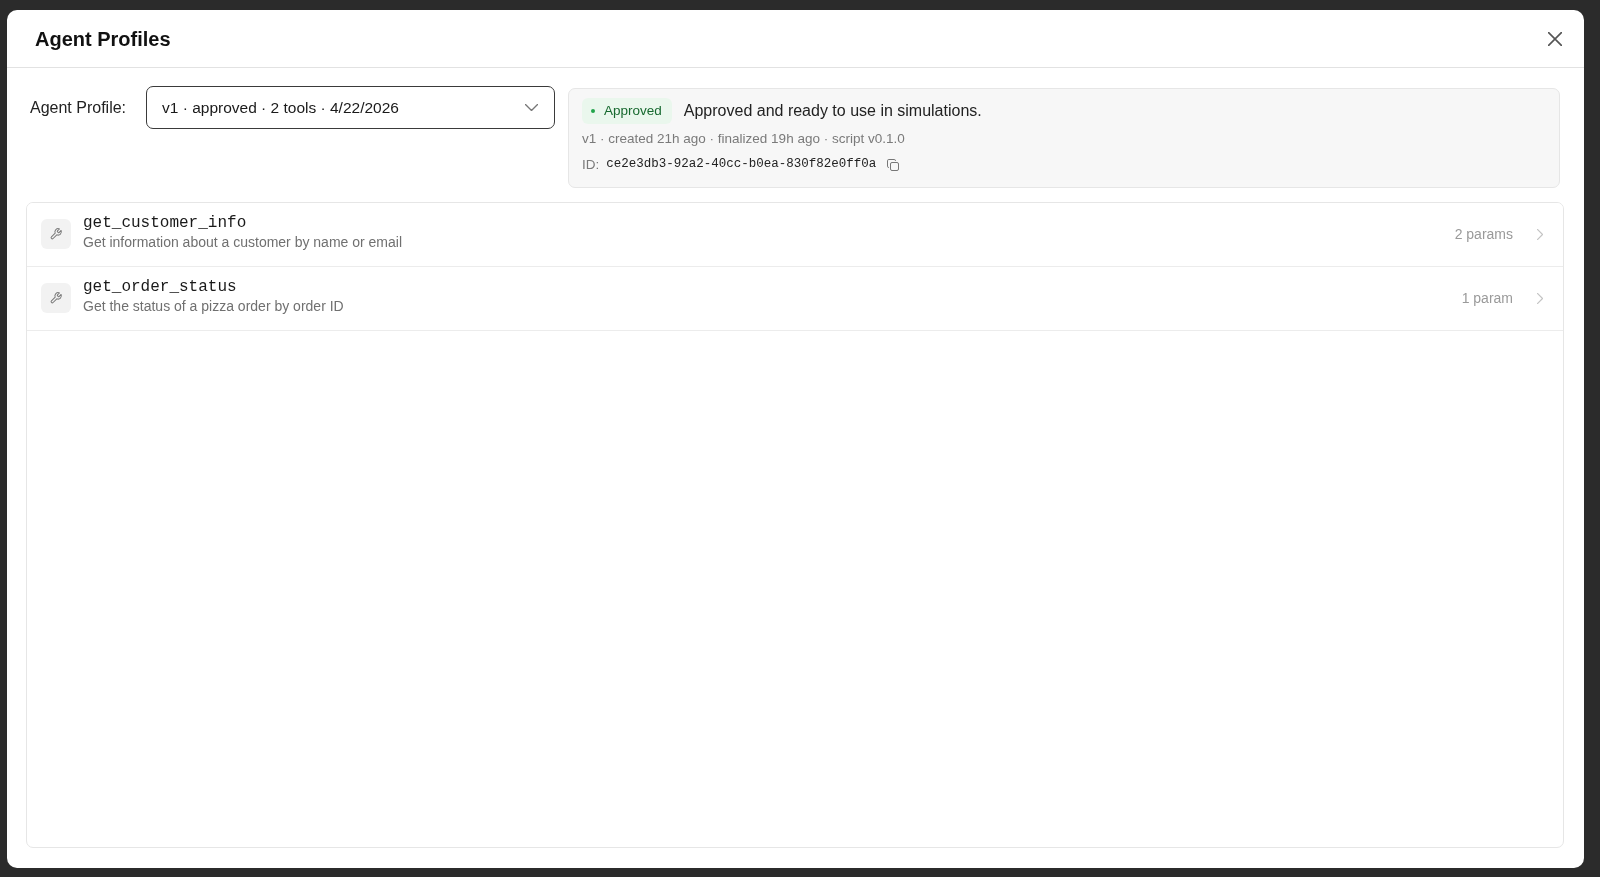 This screenshot has height=877, width=1600. Describe the element at coordinates (214, 306) in the screenshot. I see `tool-description: Get the status of a pizza order by order ID` at that location.